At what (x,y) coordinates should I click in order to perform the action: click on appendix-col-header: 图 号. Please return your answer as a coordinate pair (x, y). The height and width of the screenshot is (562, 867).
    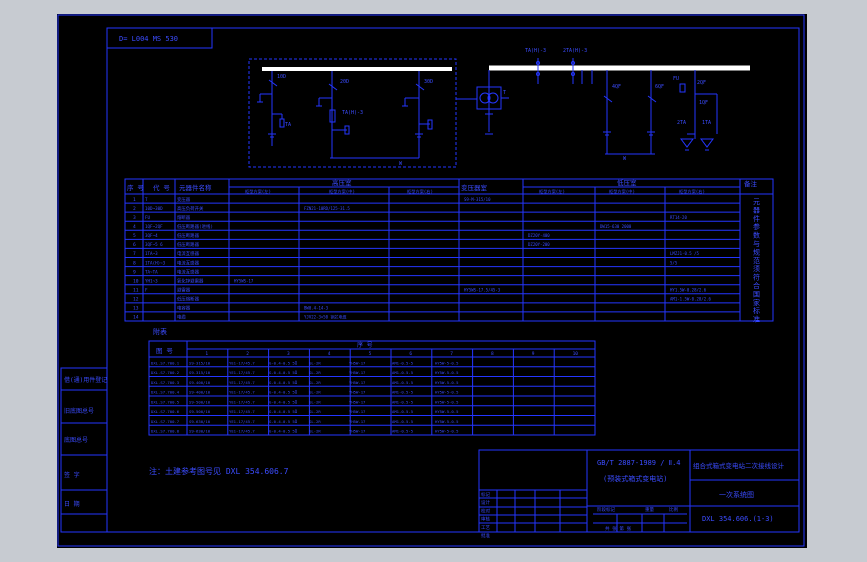
    Looking at the image, I should click on (164, 351).